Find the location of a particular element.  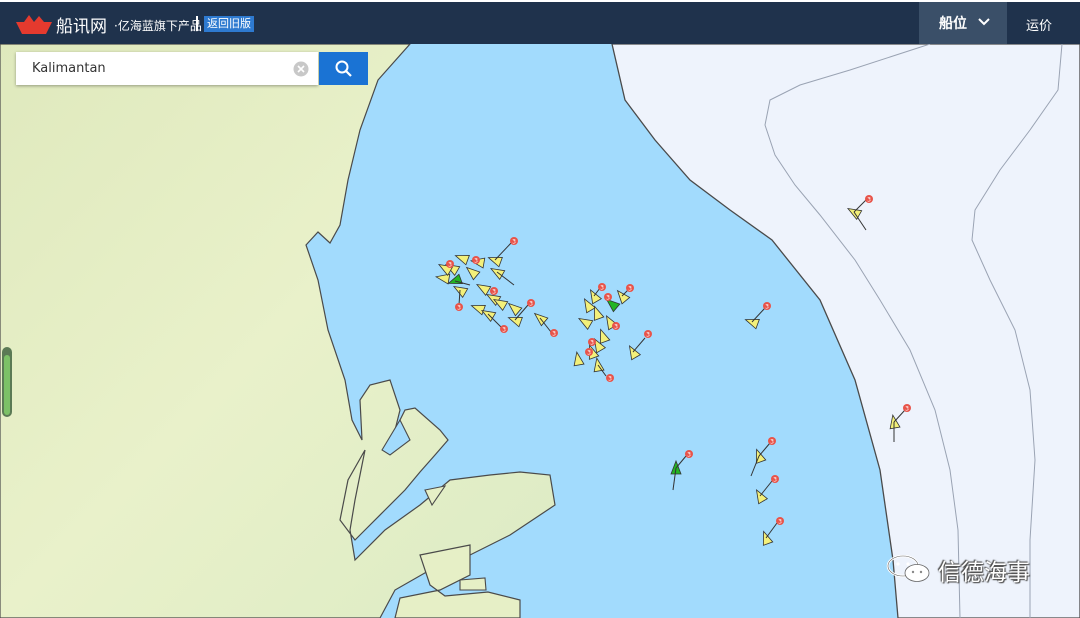

brand-name: 船讯网 is located at coordinates (81, 24).